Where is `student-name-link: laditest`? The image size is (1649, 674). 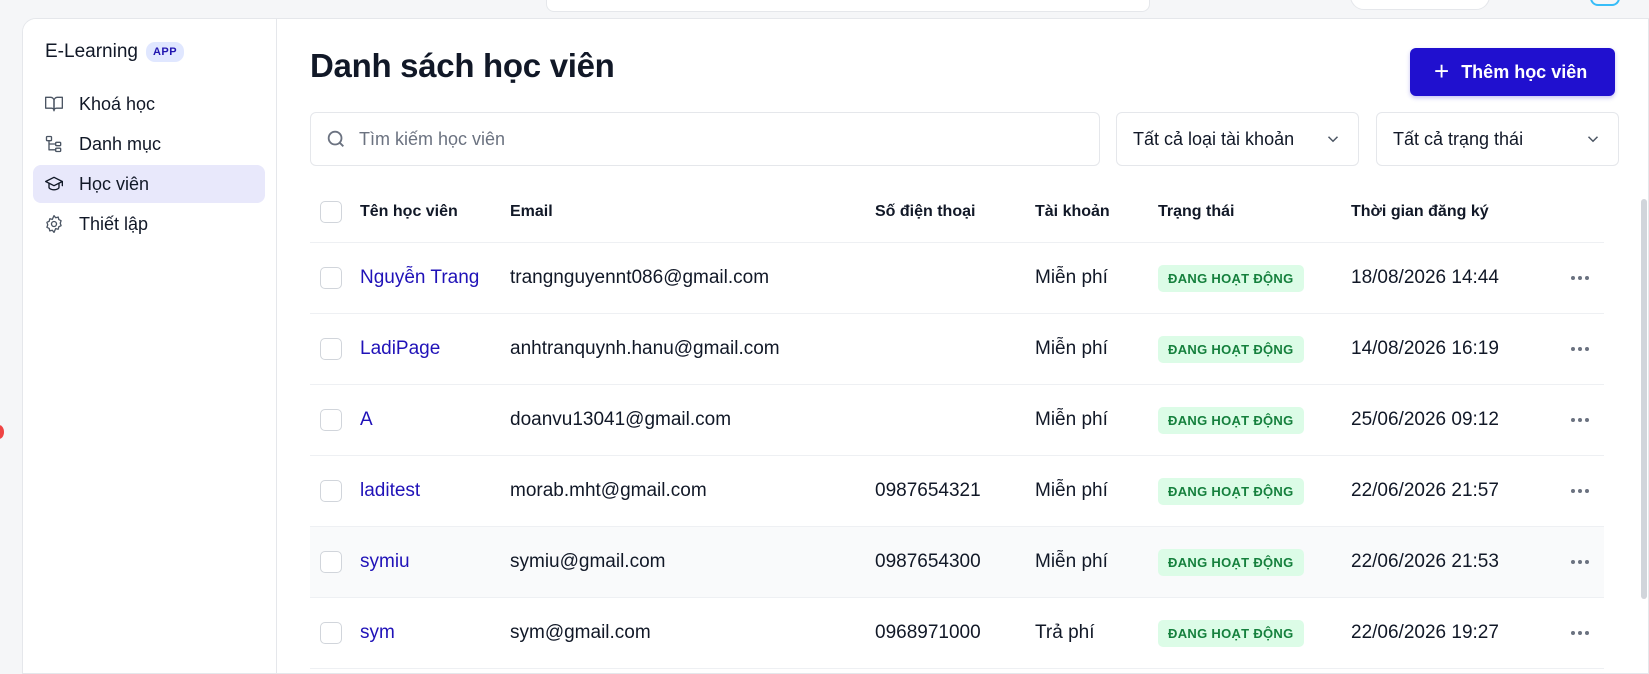 student-name-link: laditest is located at coordinates (390, 490).